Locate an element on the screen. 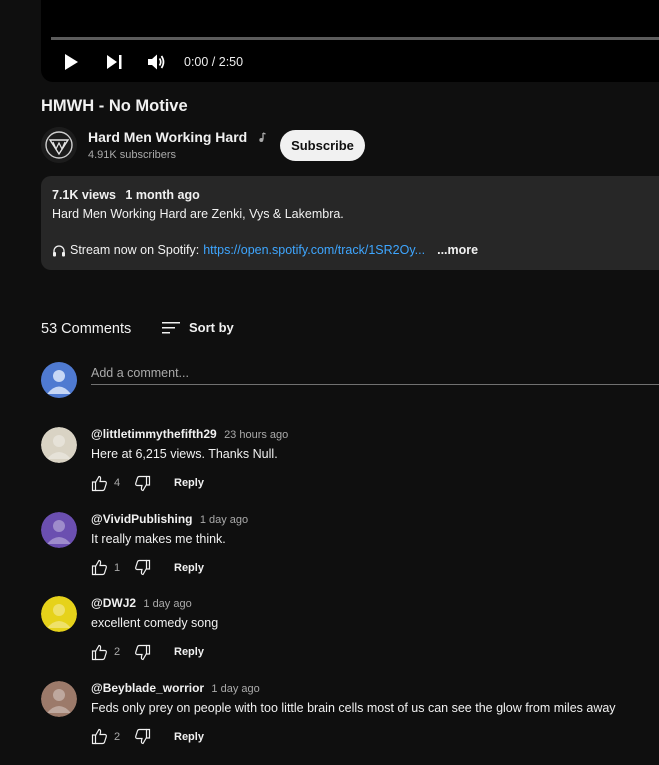  video-title: HMWH - No Motive is located at coordinates (114, 106).